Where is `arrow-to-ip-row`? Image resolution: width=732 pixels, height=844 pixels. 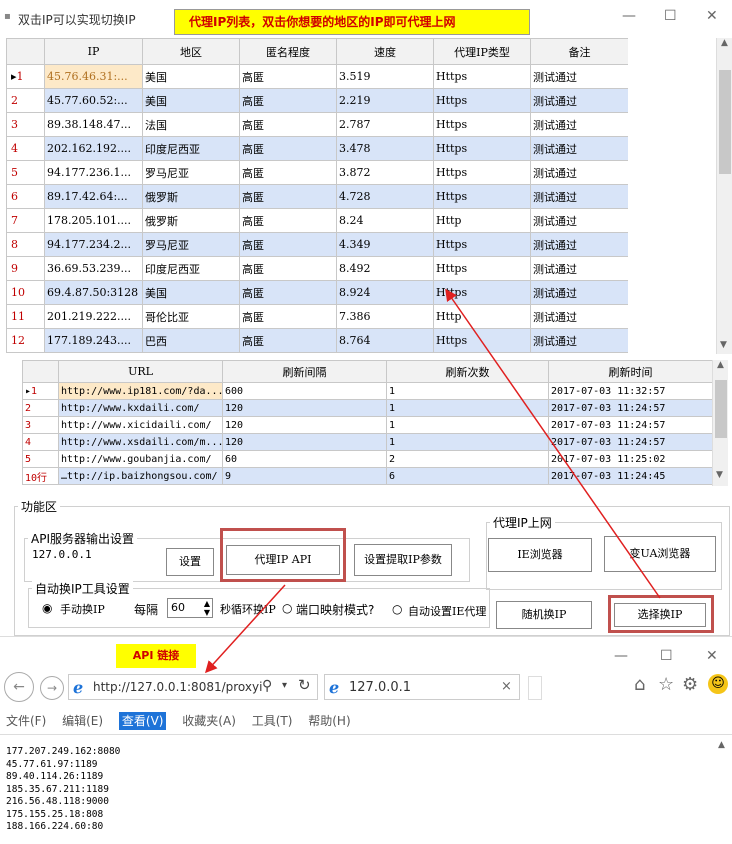
arrow-to-ip-row is located at coordinates (553, 443).